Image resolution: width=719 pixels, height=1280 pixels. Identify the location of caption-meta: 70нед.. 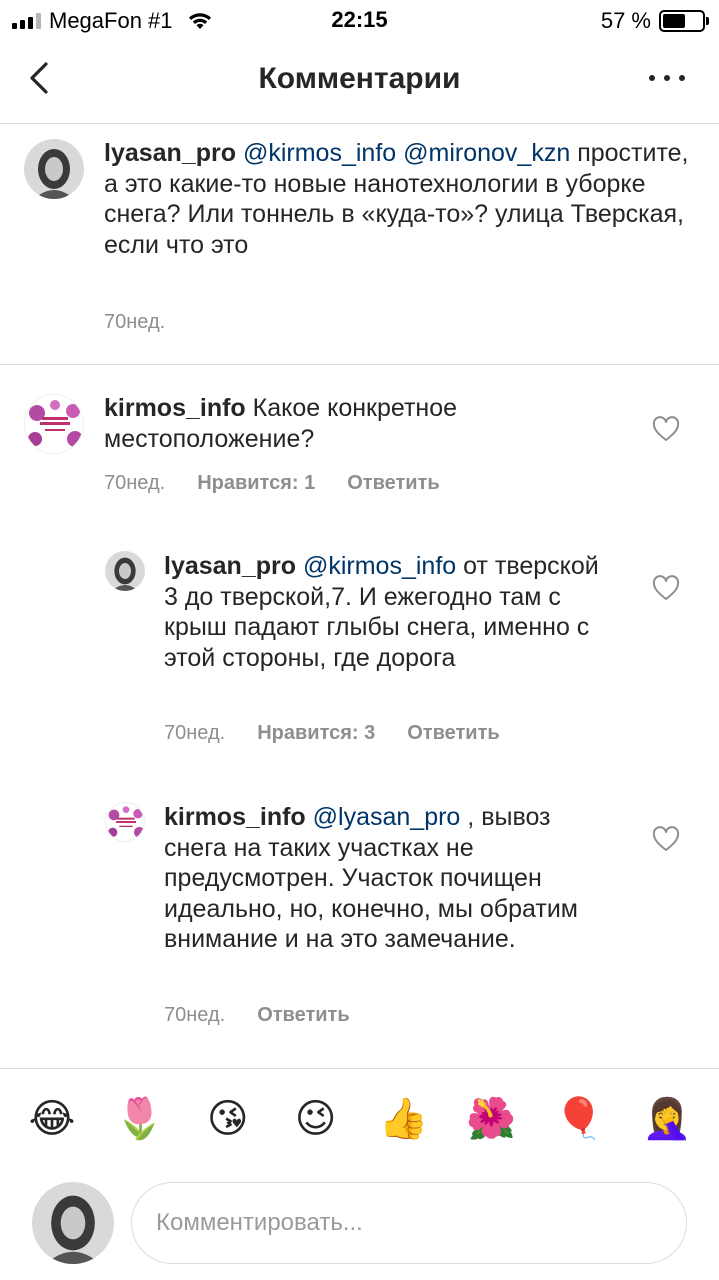
(134, 322).